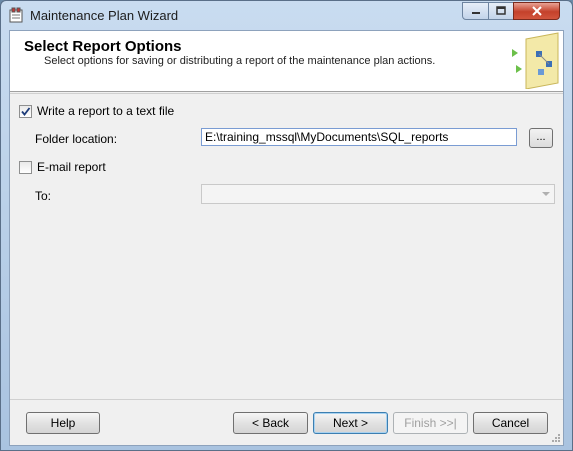  I want to click on close-button, so click(536, 11).